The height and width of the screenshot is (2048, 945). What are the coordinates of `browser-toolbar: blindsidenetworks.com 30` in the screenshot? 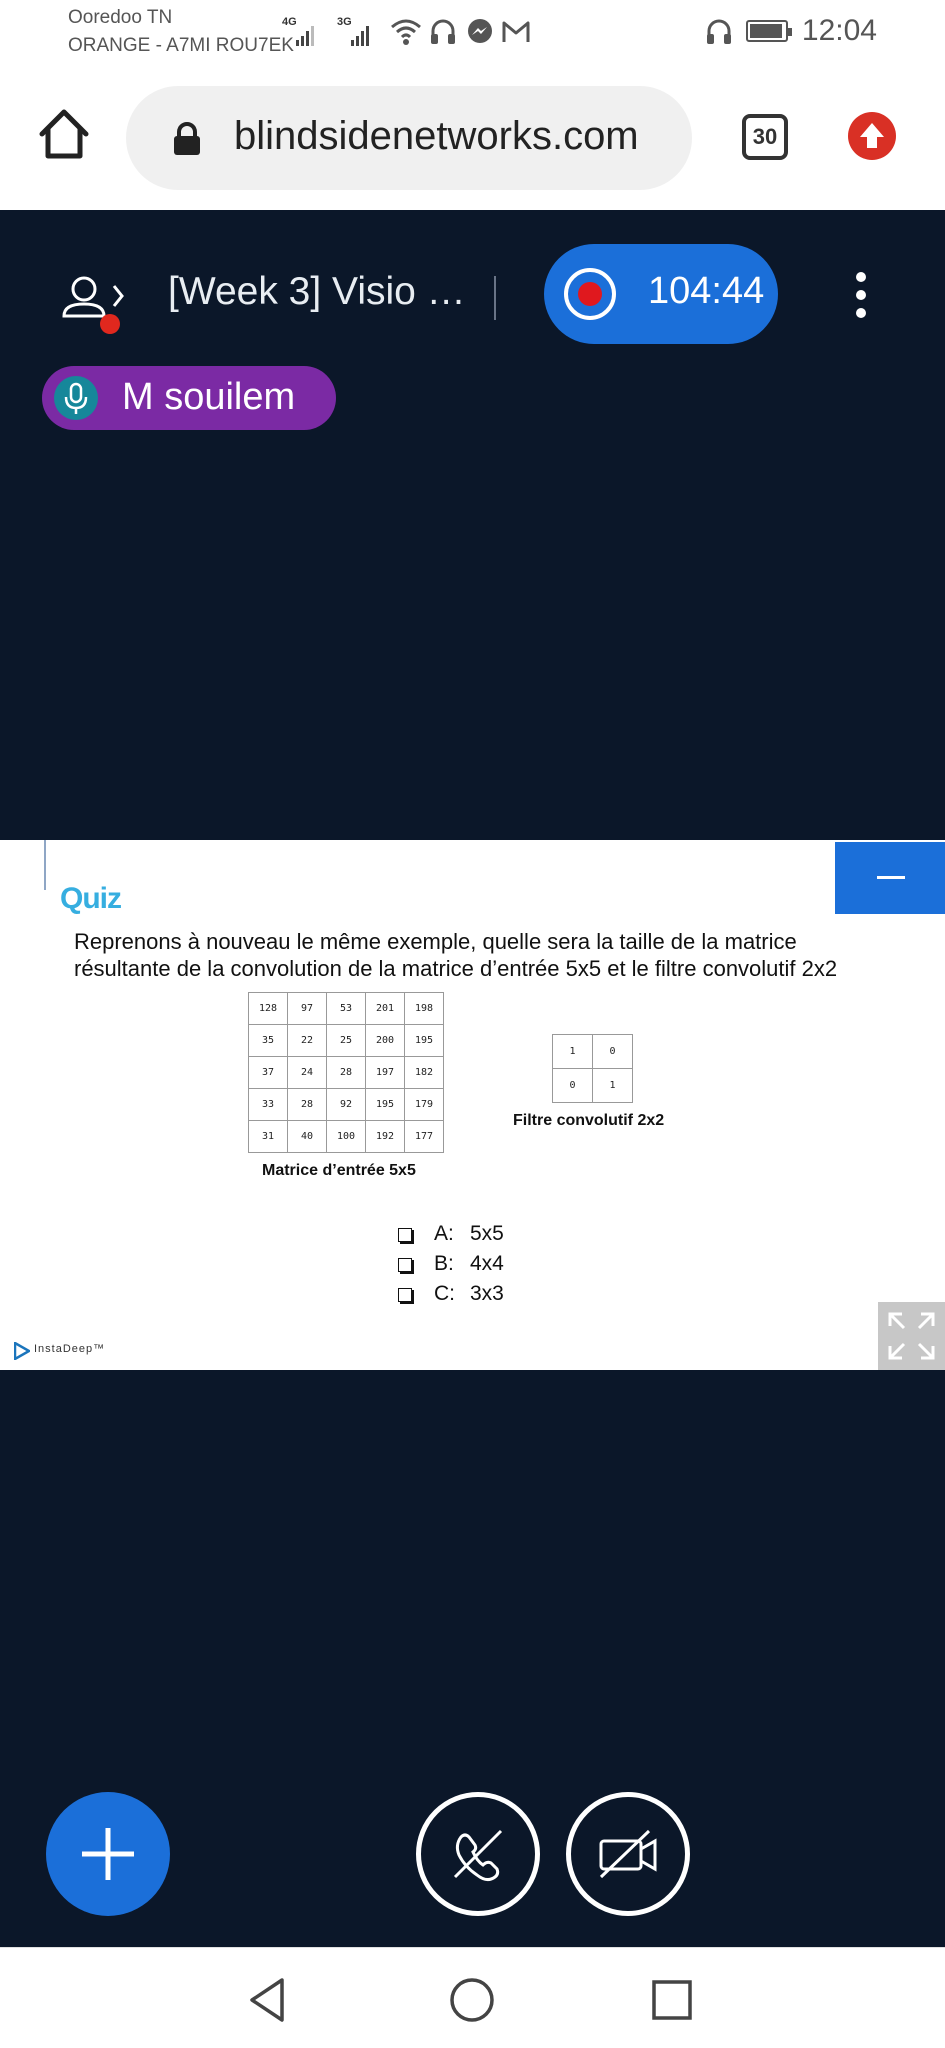 It's located at (472, 141).